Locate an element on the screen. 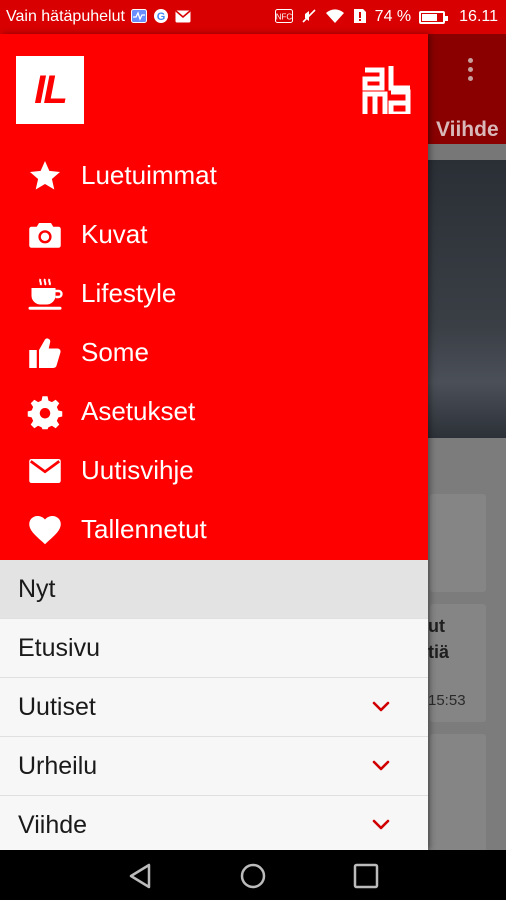 Image resolution: width=506 pixels, height=900 pixels. nav-item-label: Luetuimmat is located at coordinates (149, 175).